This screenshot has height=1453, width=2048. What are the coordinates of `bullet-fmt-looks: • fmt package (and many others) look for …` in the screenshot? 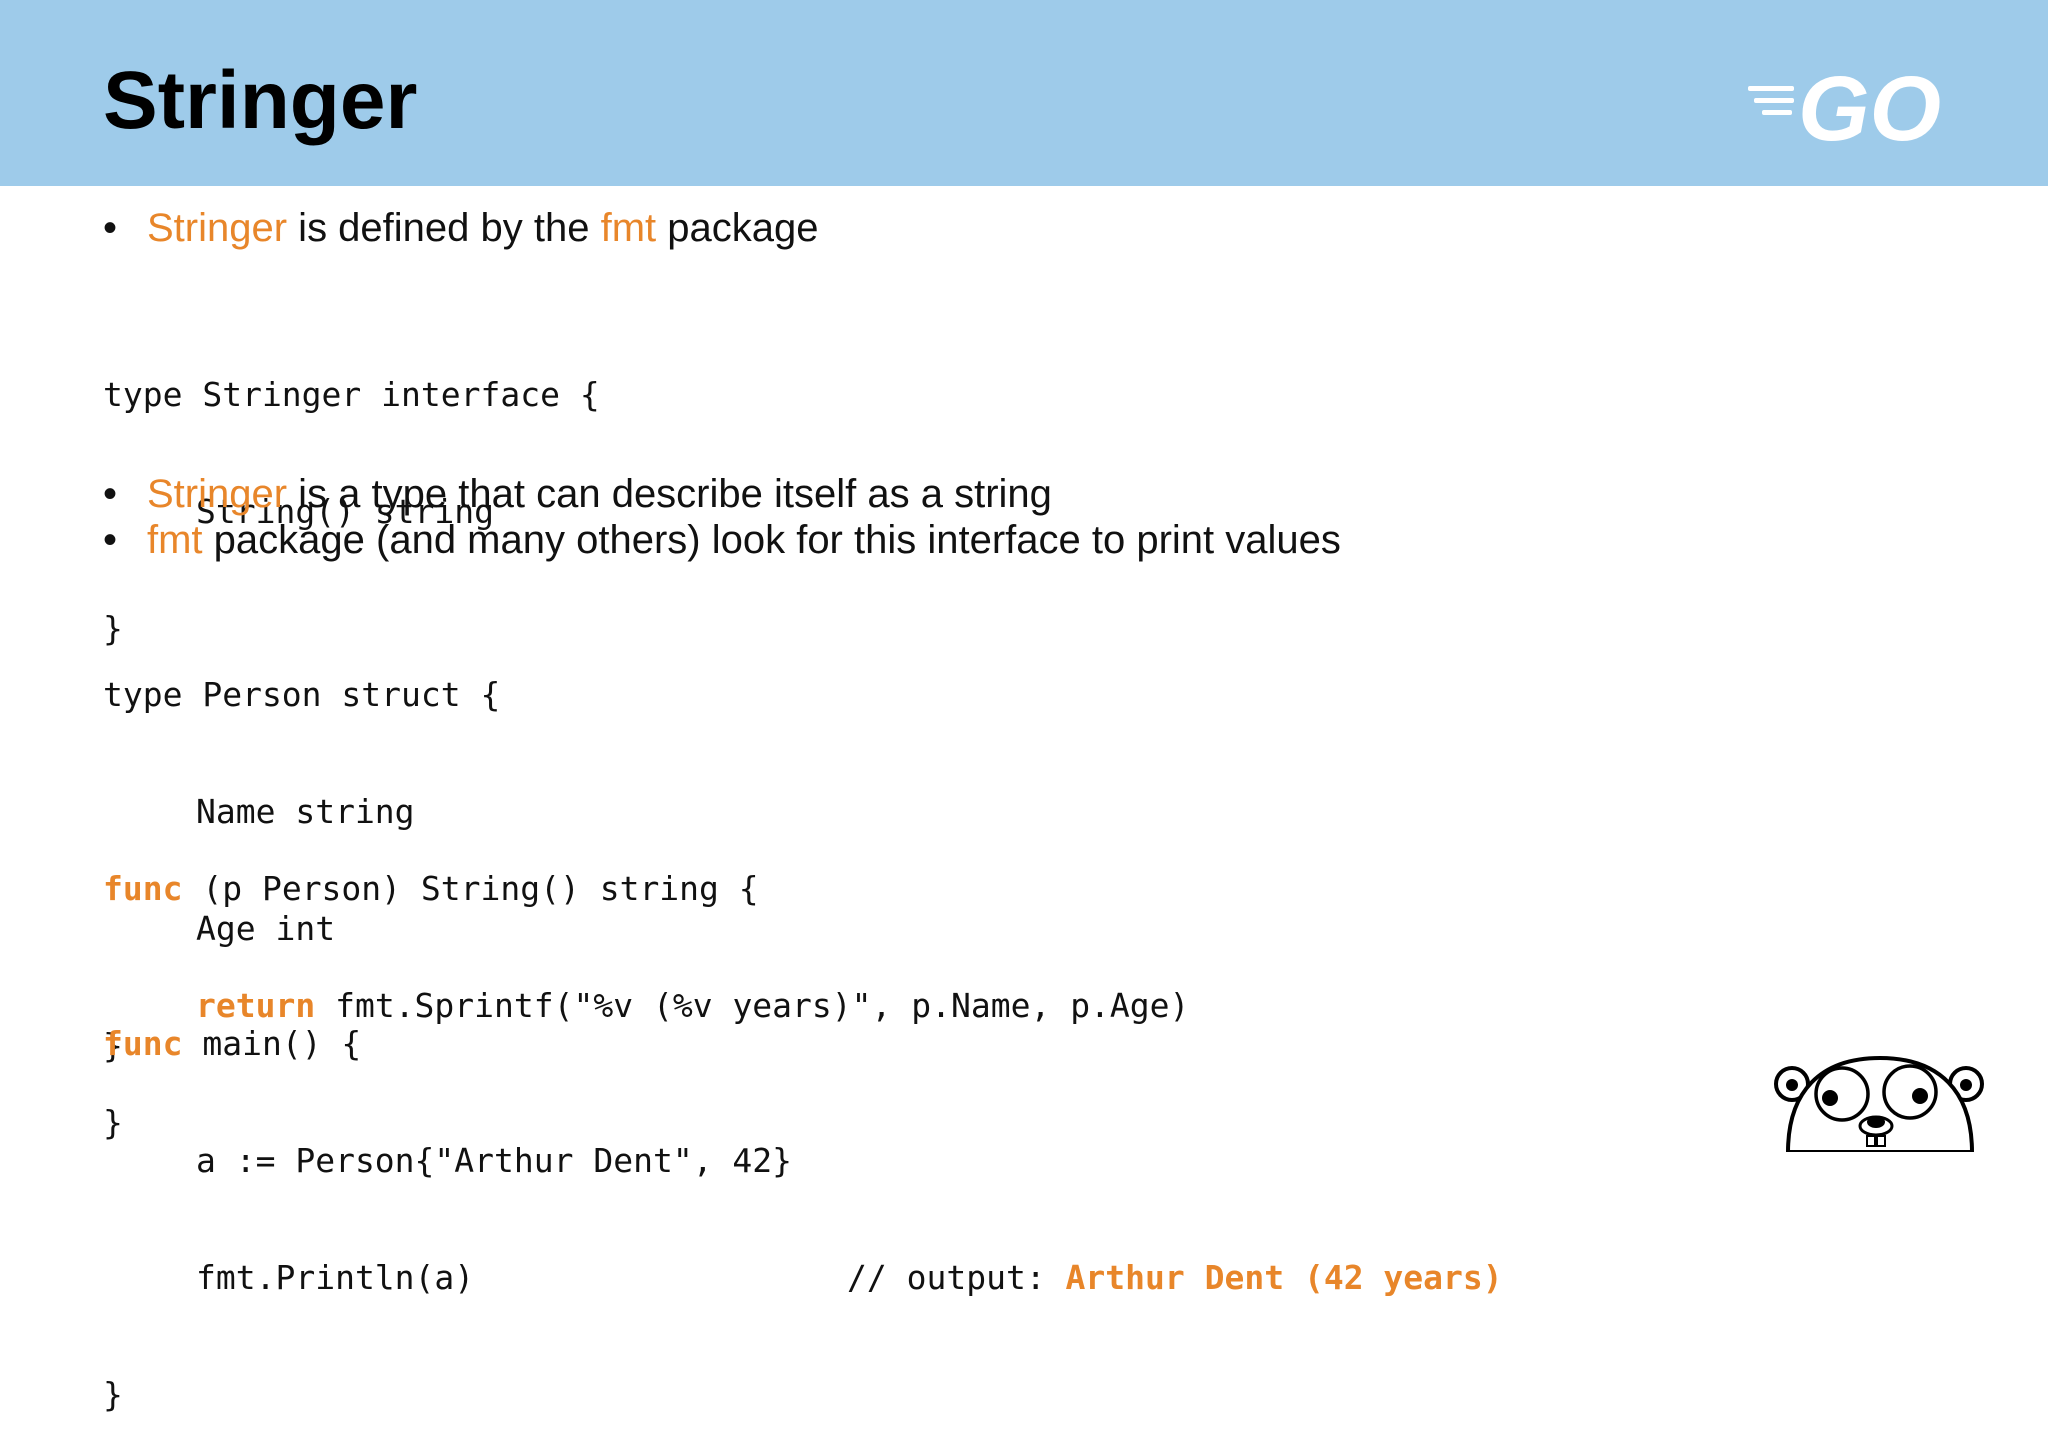 It's located at (722, 540).